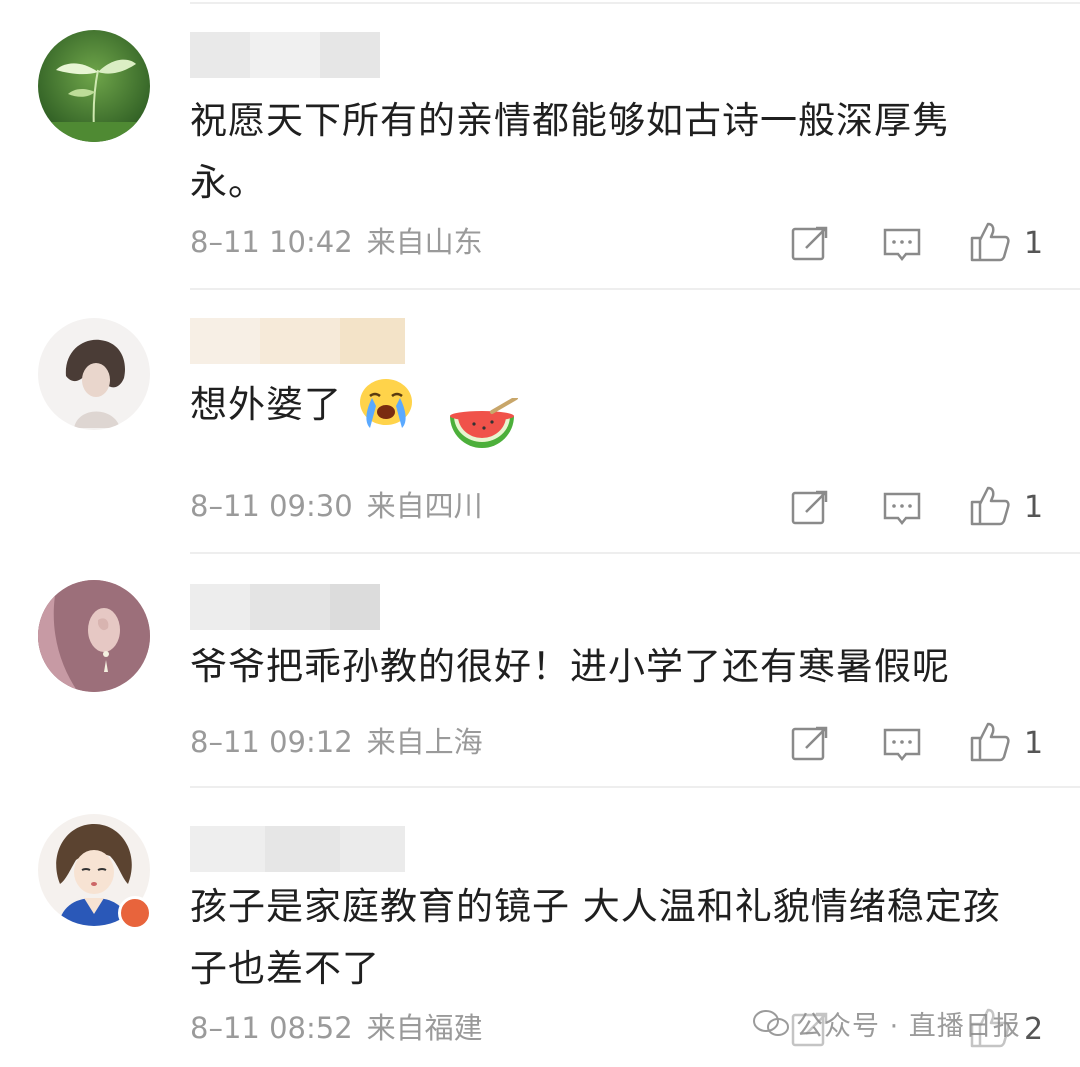 The height and width of the screenshot is (1067, 1080). What do you see at coordinates (771, 1027) in the screenshot?
I see `wechat-logo-icon` at bounding box center [771, 1027].